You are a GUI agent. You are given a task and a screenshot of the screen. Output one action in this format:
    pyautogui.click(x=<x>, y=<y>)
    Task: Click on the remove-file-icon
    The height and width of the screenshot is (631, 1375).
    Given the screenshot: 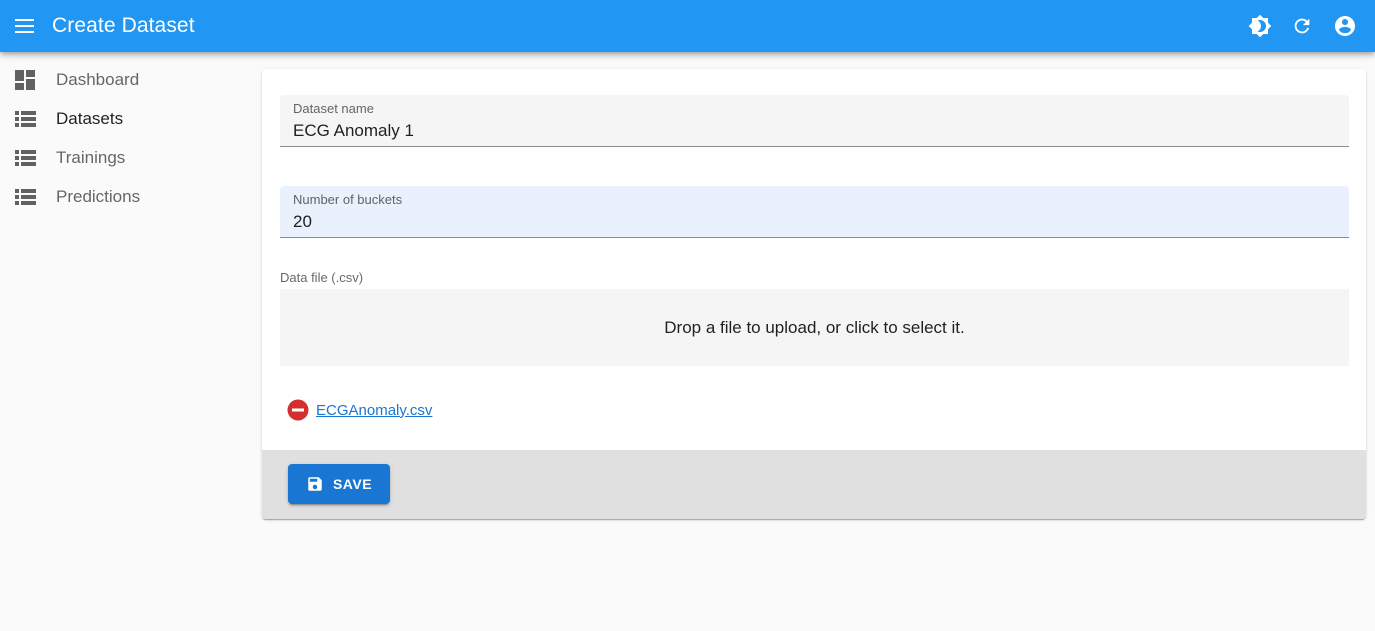 What is the action you would take?
    pyautogui.click(x=298, y=410)
    